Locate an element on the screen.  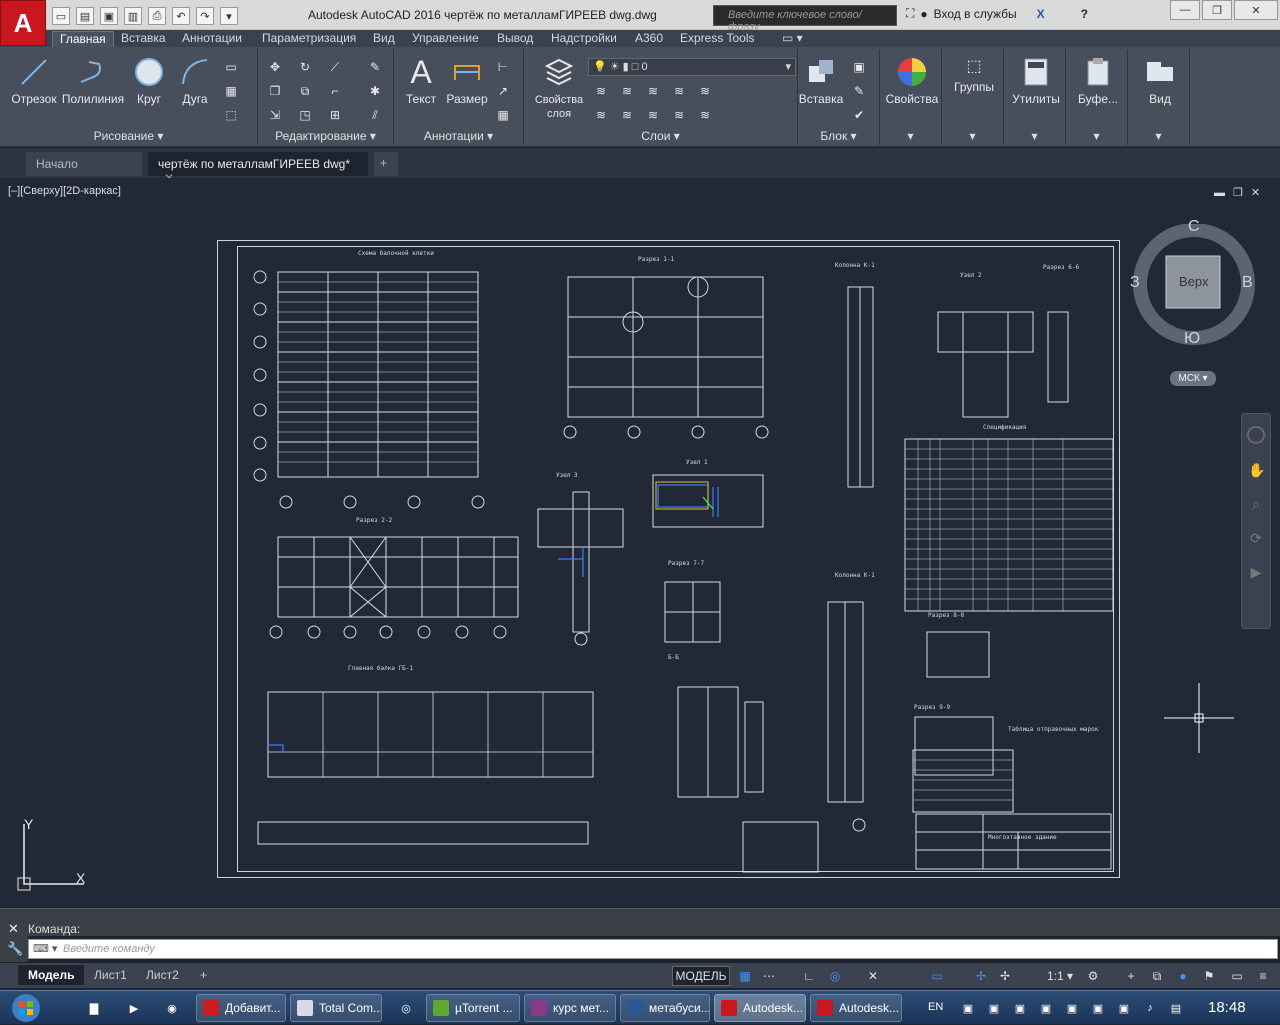
layer-off-icon: ≋ is located at coordinates (601, 91).